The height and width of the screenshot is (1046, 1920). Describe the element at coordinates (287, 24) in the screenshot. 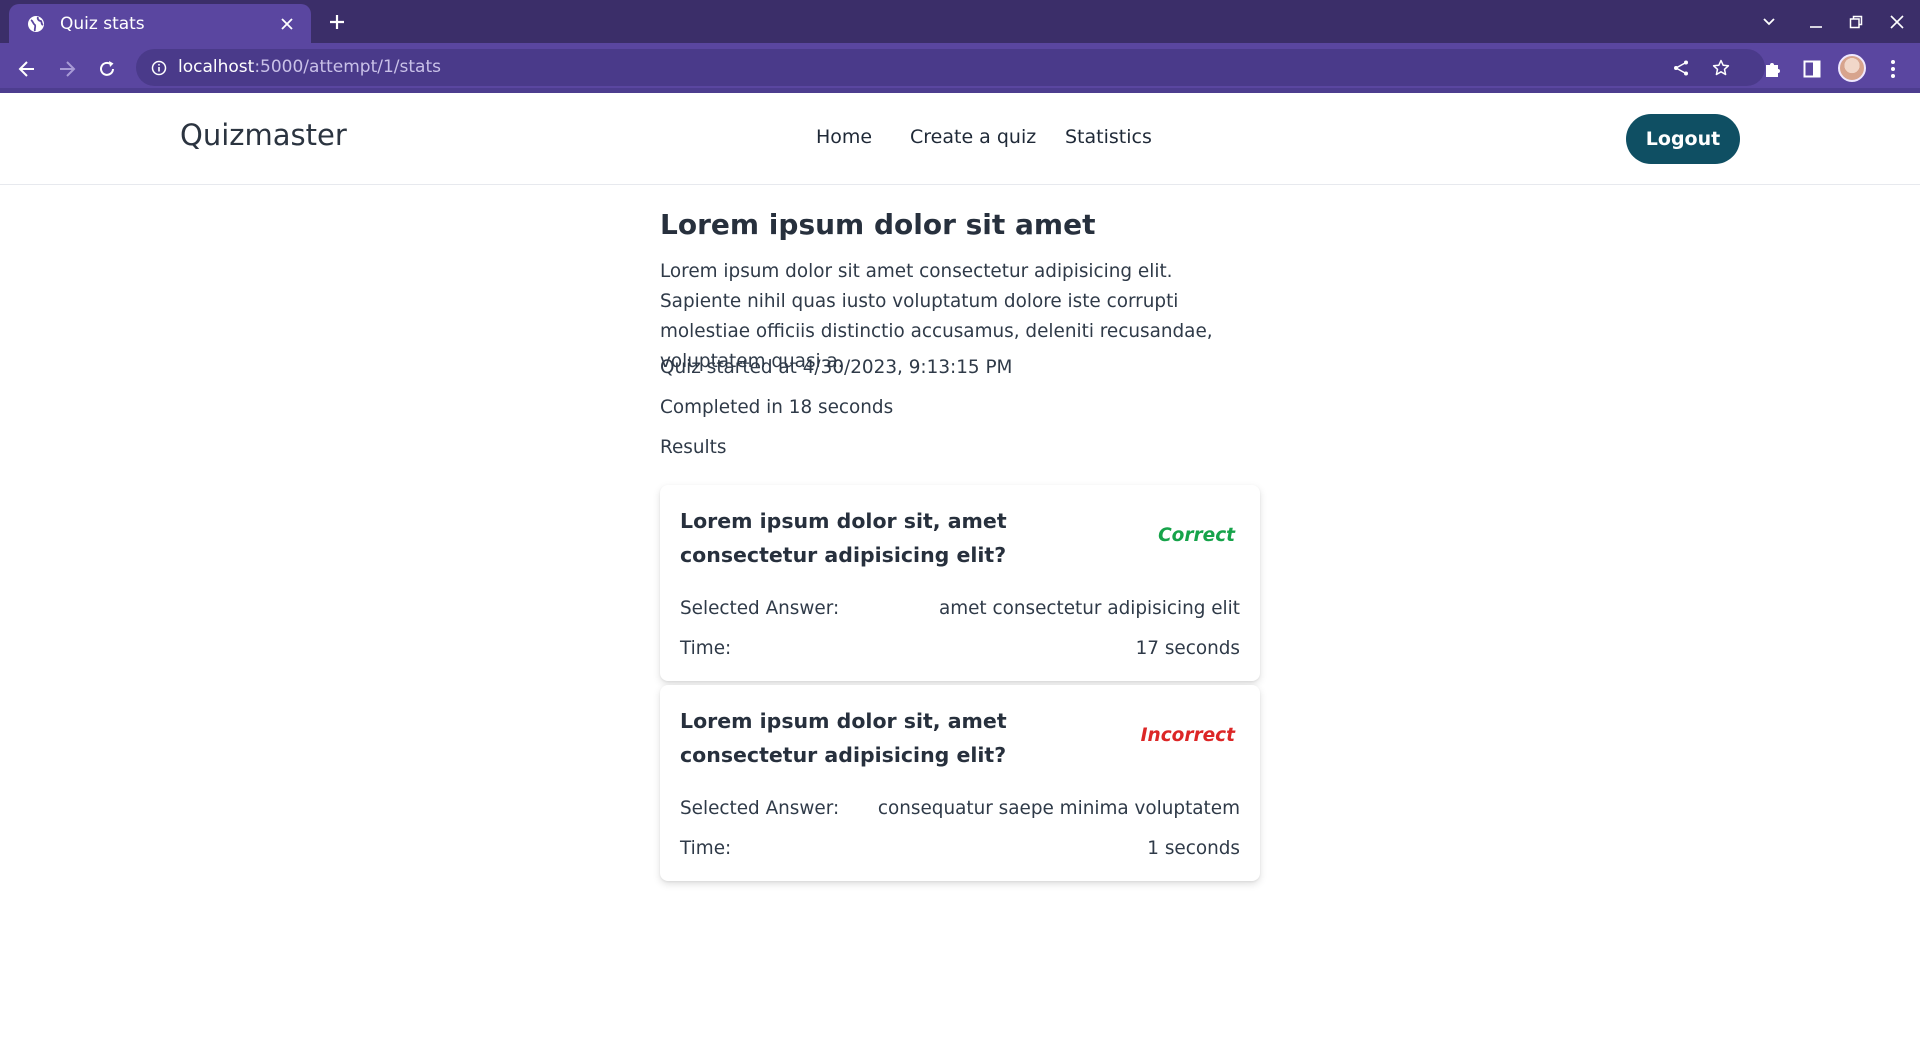

I see `close-icon` at that location.